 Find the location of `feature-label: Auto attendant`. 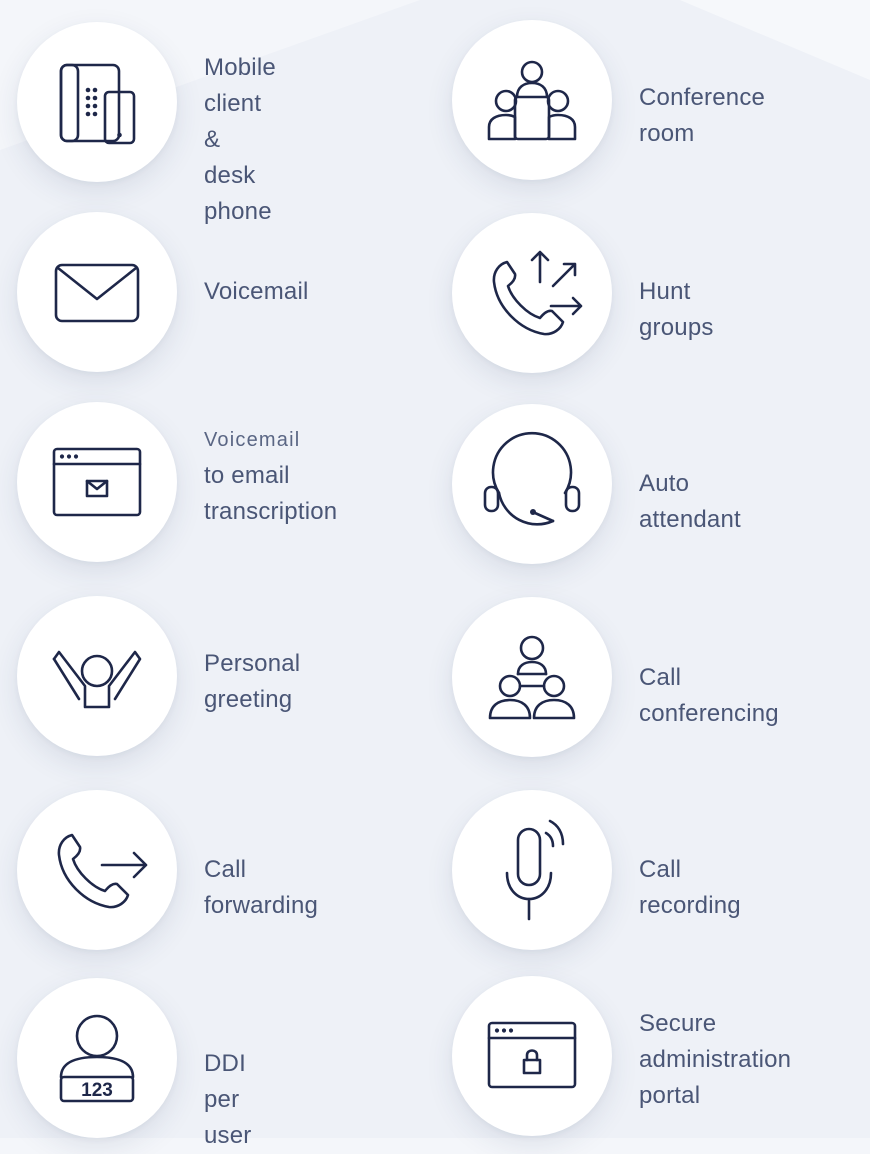

feature-label: Auto attendant is located at coordinates (690, 501).